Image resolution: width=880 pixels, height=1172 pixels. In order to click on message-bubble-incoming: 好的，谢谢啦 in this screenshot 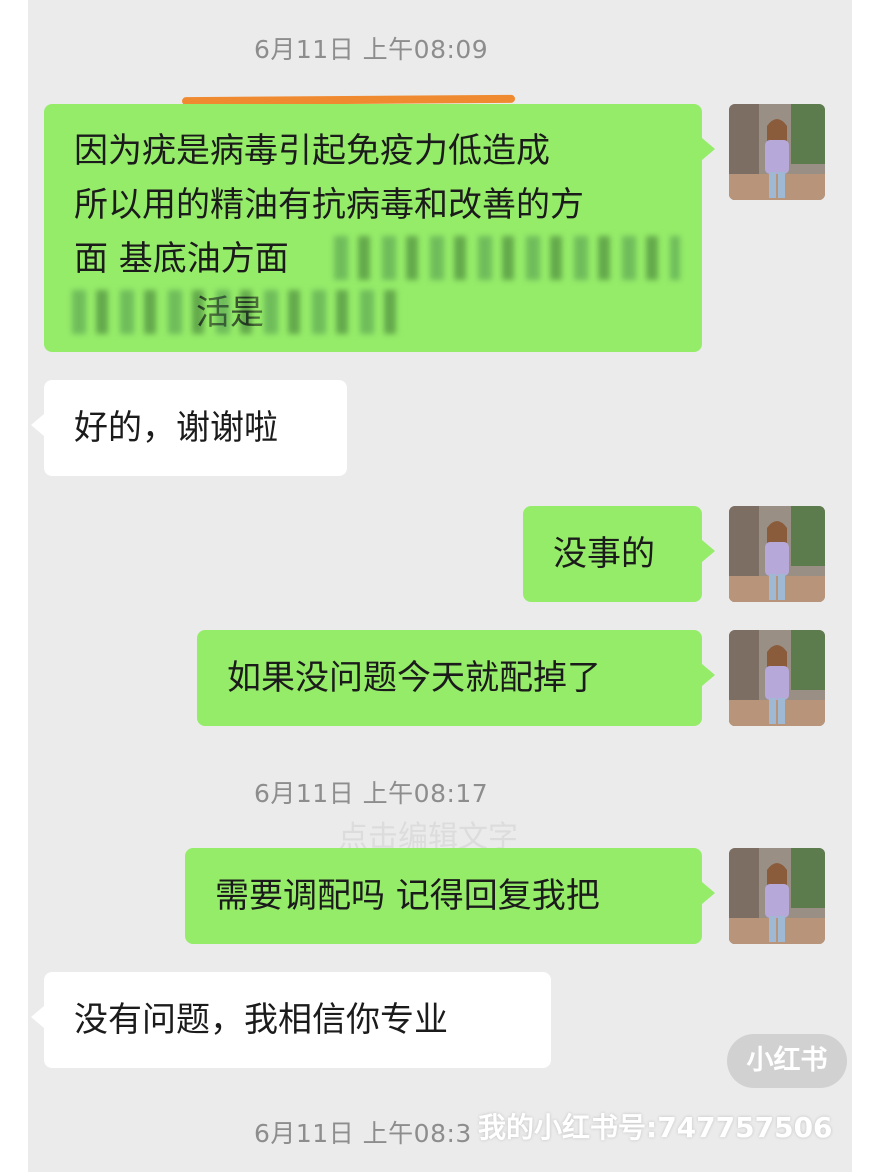, I will do `click(189, 428)`.